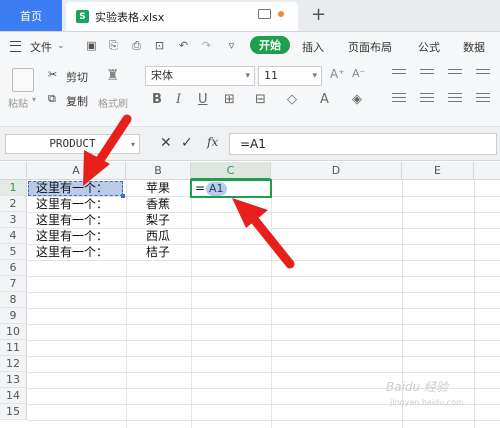  What do you see at coordinates (313, 47) in the screenshot?
I see `tab-insert: 插入` at bounding box center [313, 47].